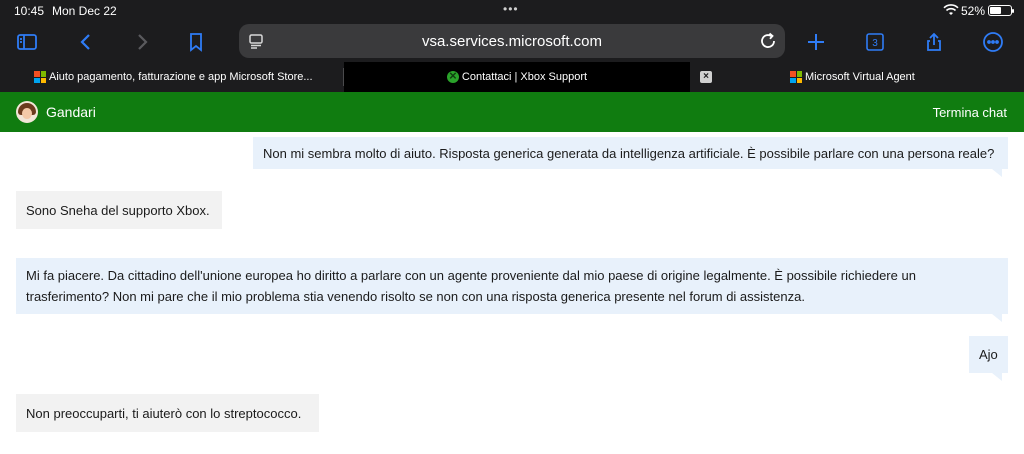 The width and height of the screenshot is (1024, 454). I want to click on message-text: Sono Sneha del supporto Xbox., so click(118, 210).